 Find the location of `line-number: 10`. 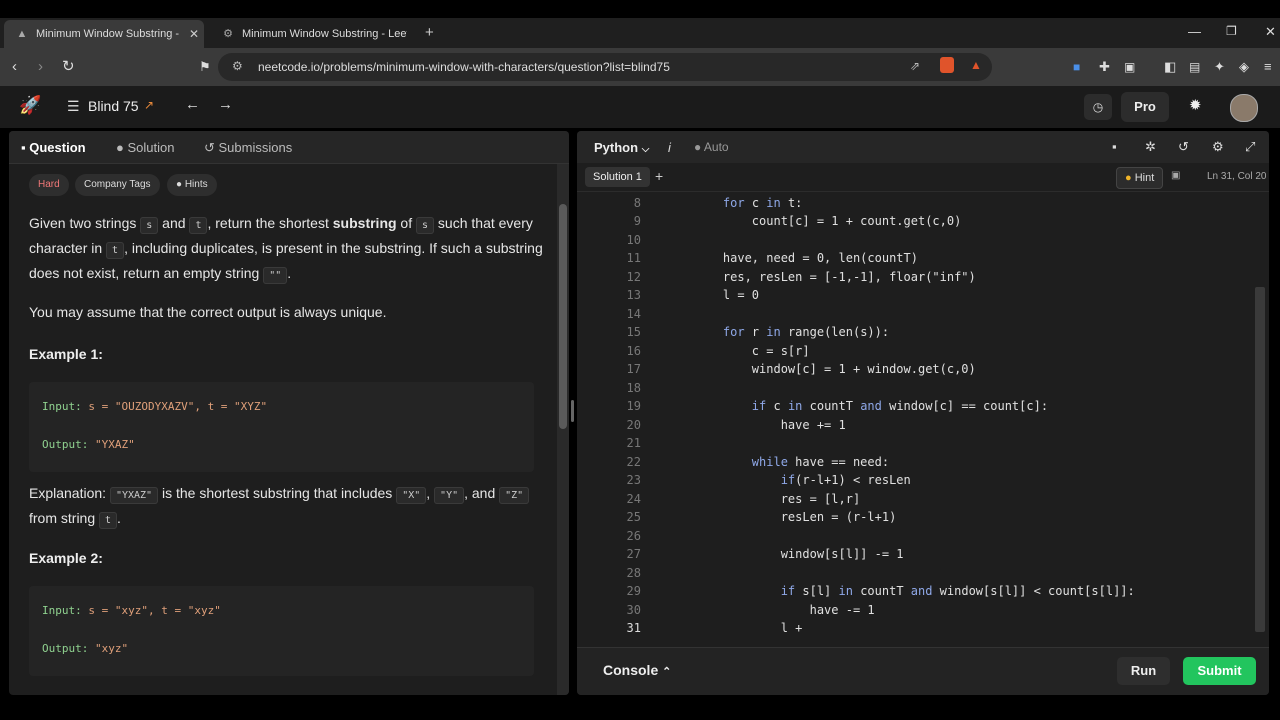

line-number: 10 is located at coordinates (633, 239).